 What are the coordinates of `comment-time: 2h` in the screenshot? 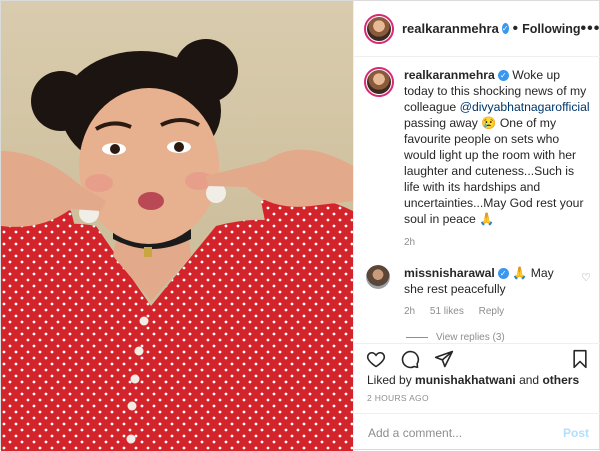 It's located at (409, 311).